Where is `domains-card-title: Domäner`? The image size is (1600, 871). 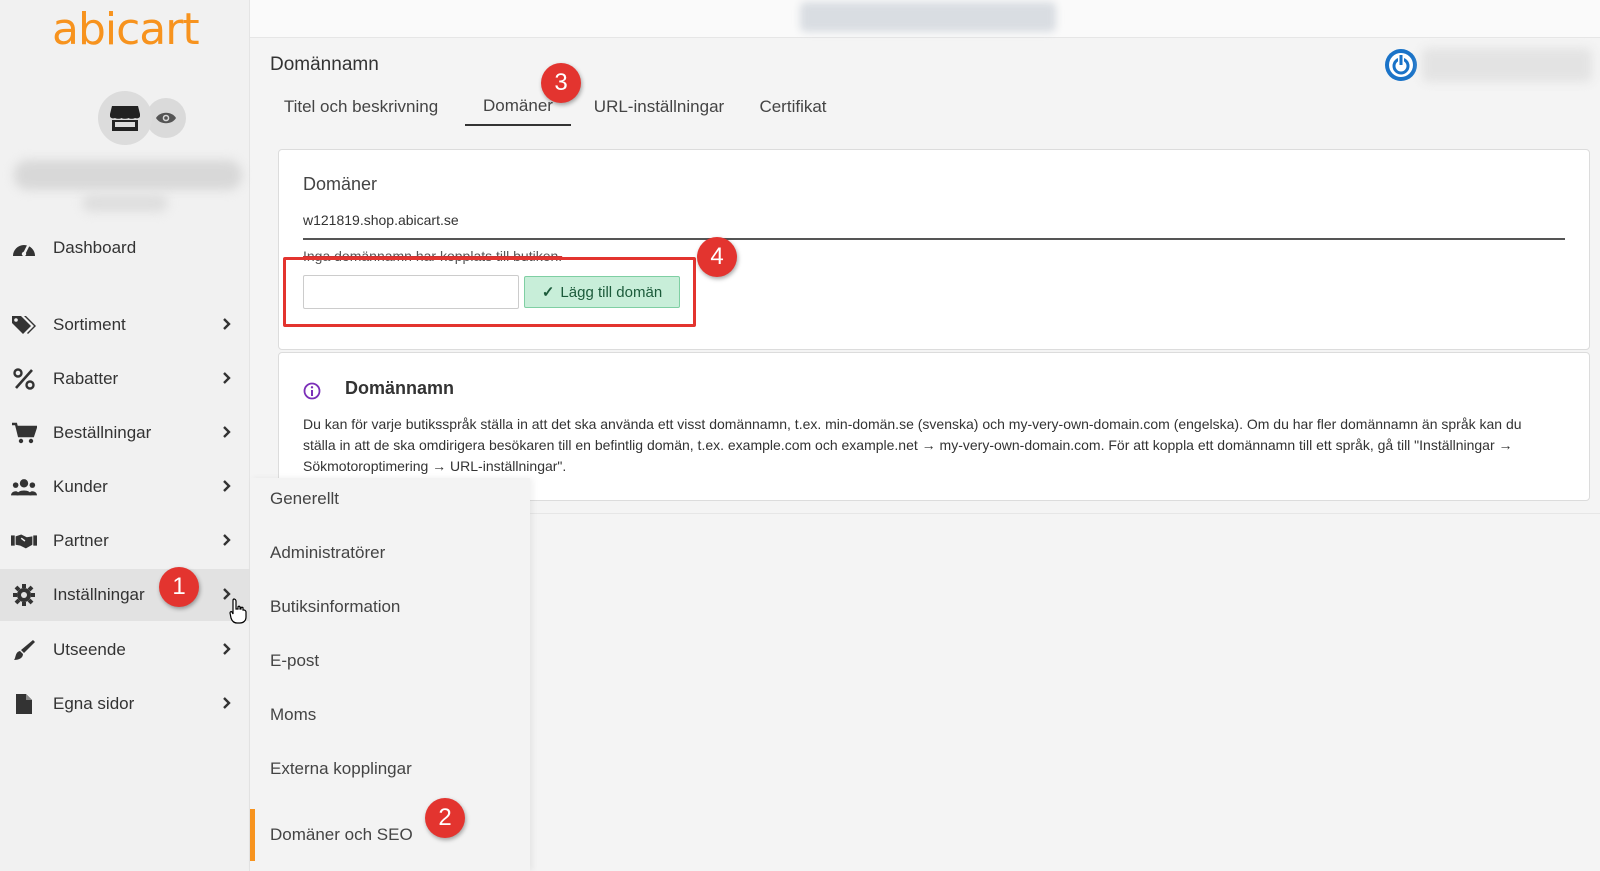 domains-card-title: Domäner is located at coordinates (340, 184).